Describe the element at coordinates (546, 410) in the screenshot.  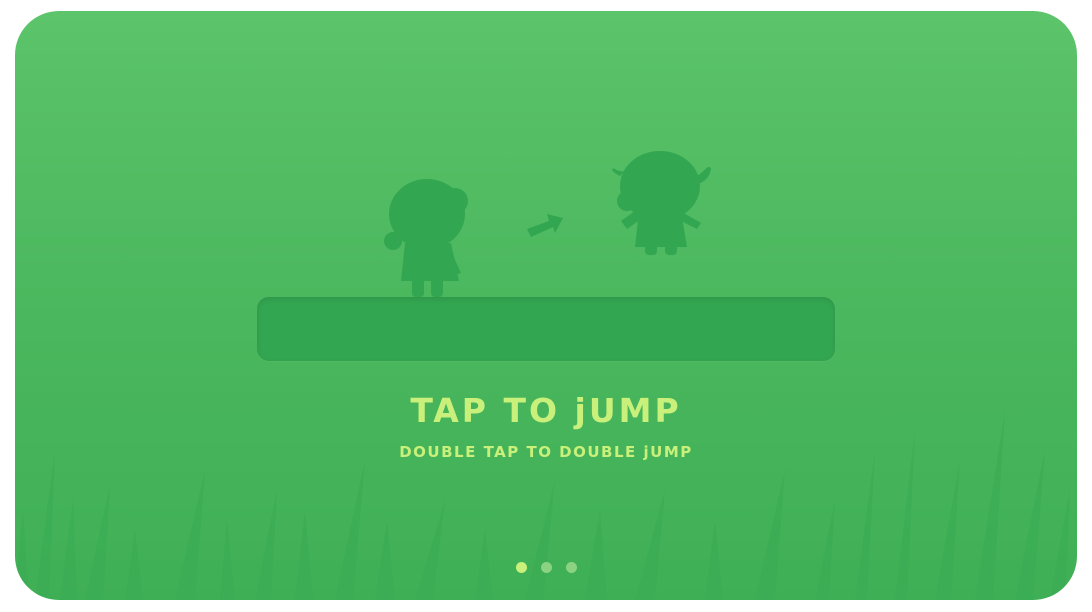
I see `tutorial-title: TAP TO jUMP` at that location.